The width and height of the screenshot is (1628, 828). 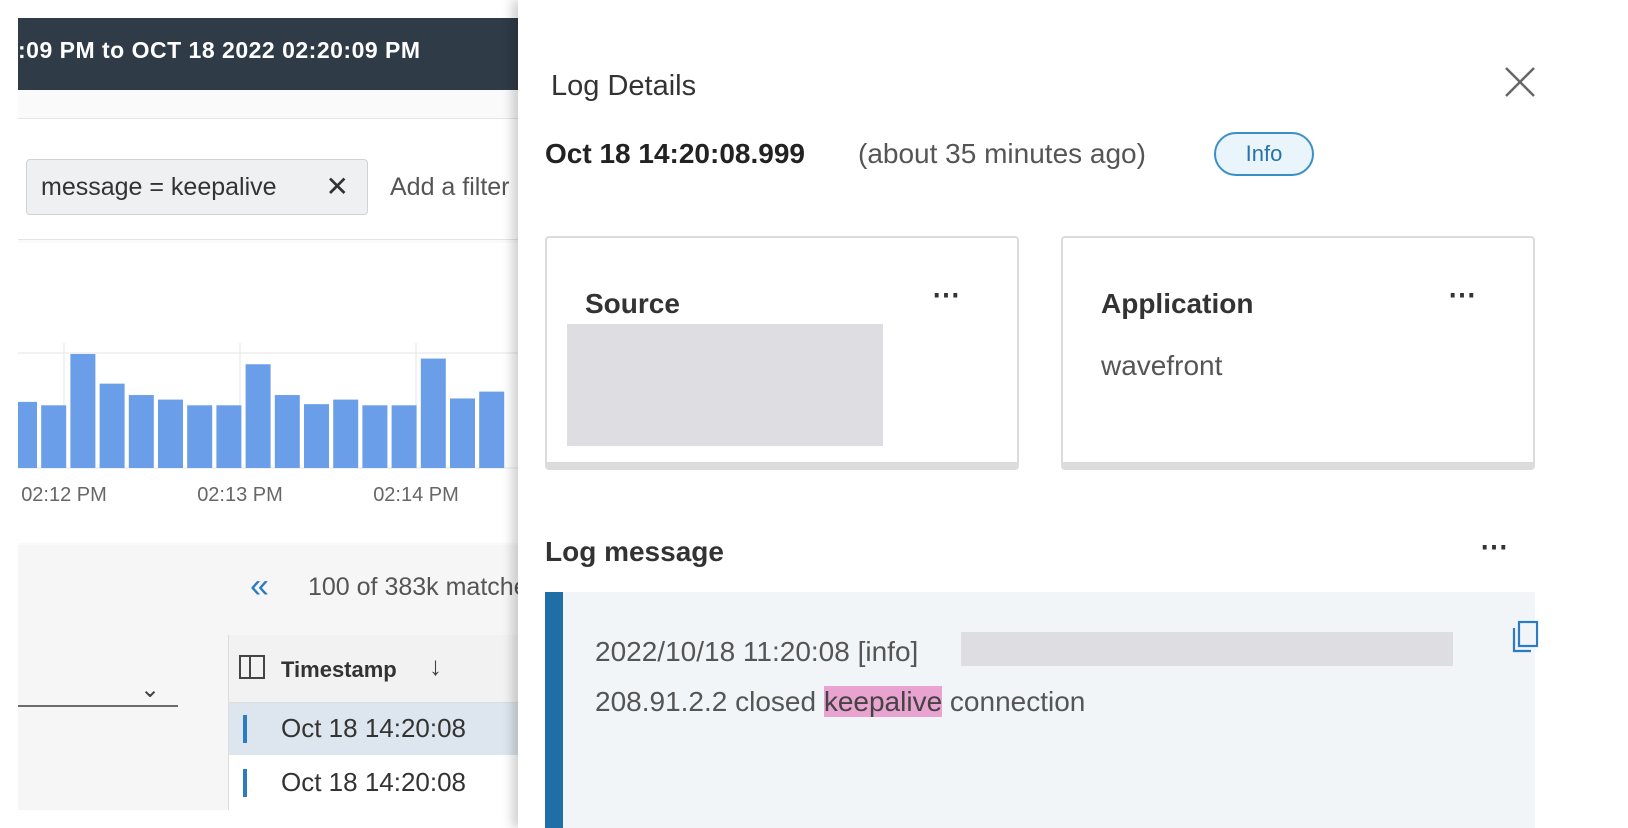 I want to click on sort-down-icon: ↓, so click(x=435, y=666).